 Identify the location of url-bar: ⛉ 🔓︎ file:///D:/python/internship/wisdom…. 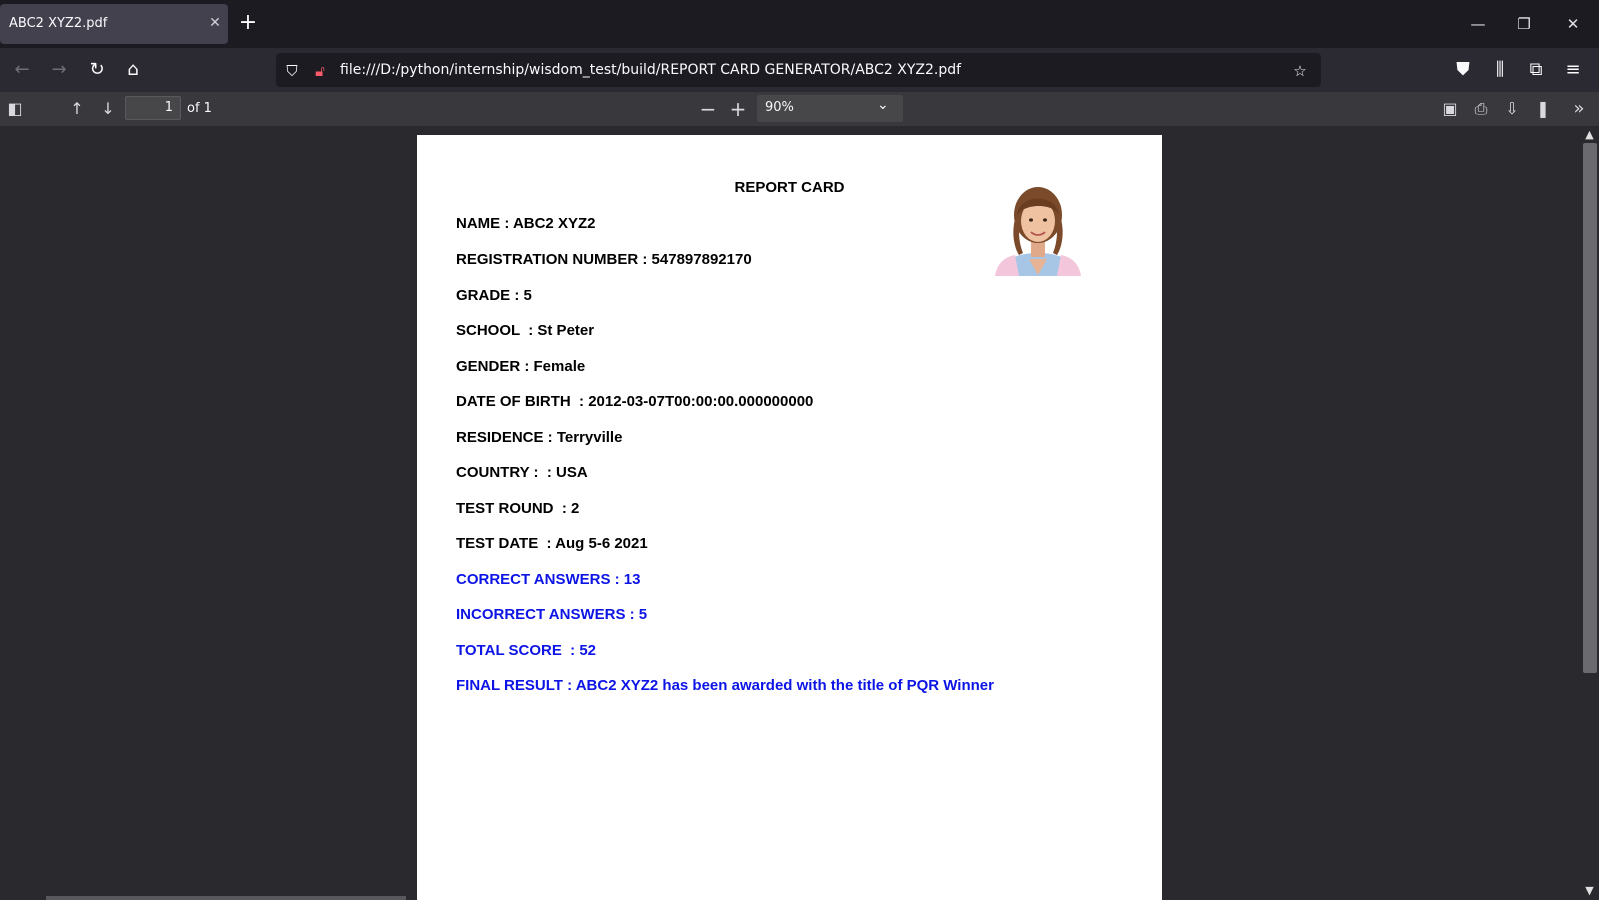
(798, 70).